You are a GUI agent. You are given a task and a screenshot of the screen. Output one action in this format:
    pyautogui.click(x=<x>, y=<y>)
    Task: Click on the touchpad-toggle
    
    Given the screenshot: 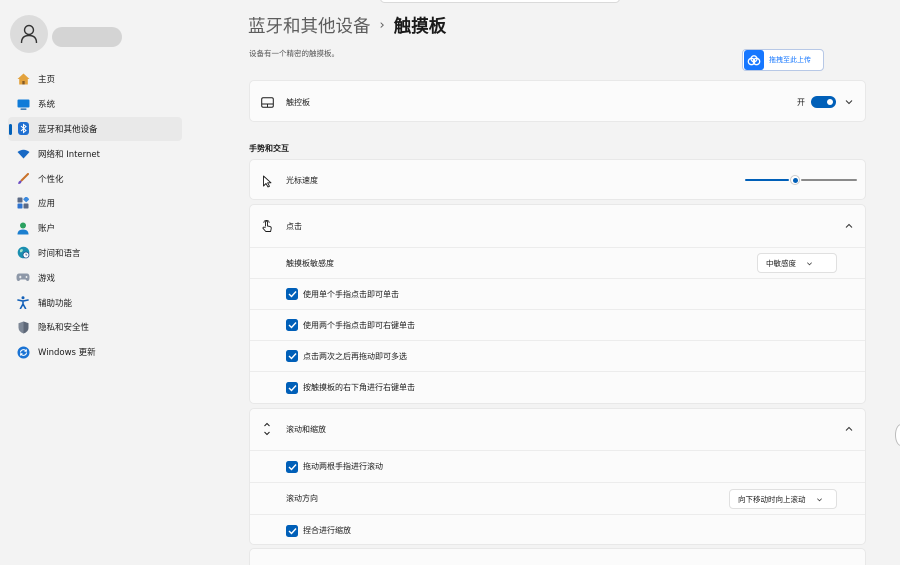 What is the action you would take?
    pyautogui.click(x=823, y=102)
    